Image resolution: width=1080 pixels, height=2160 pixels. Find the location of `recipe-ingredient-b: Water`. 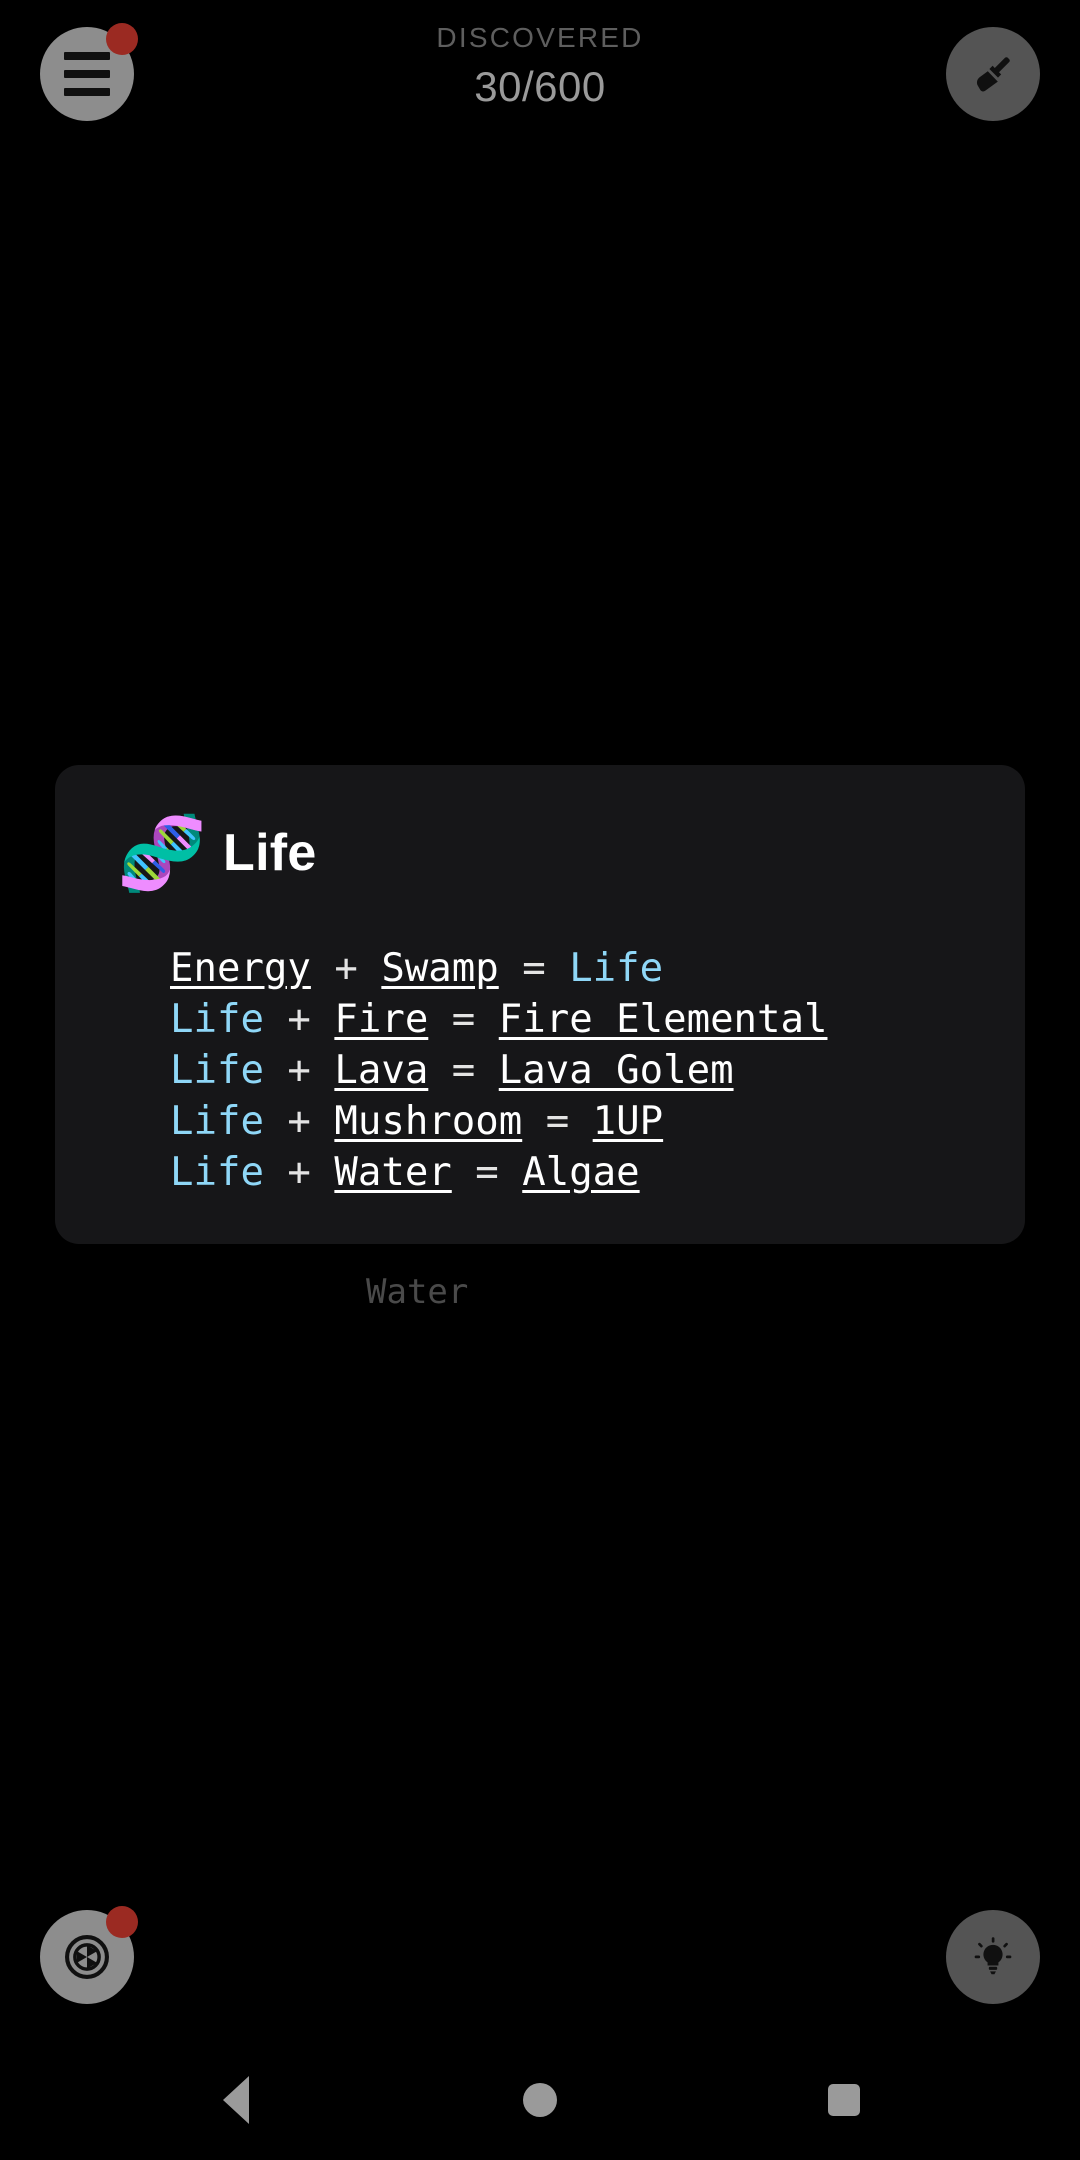

recipe-ingredient-b: Water is located at coordinates (392, 1172).